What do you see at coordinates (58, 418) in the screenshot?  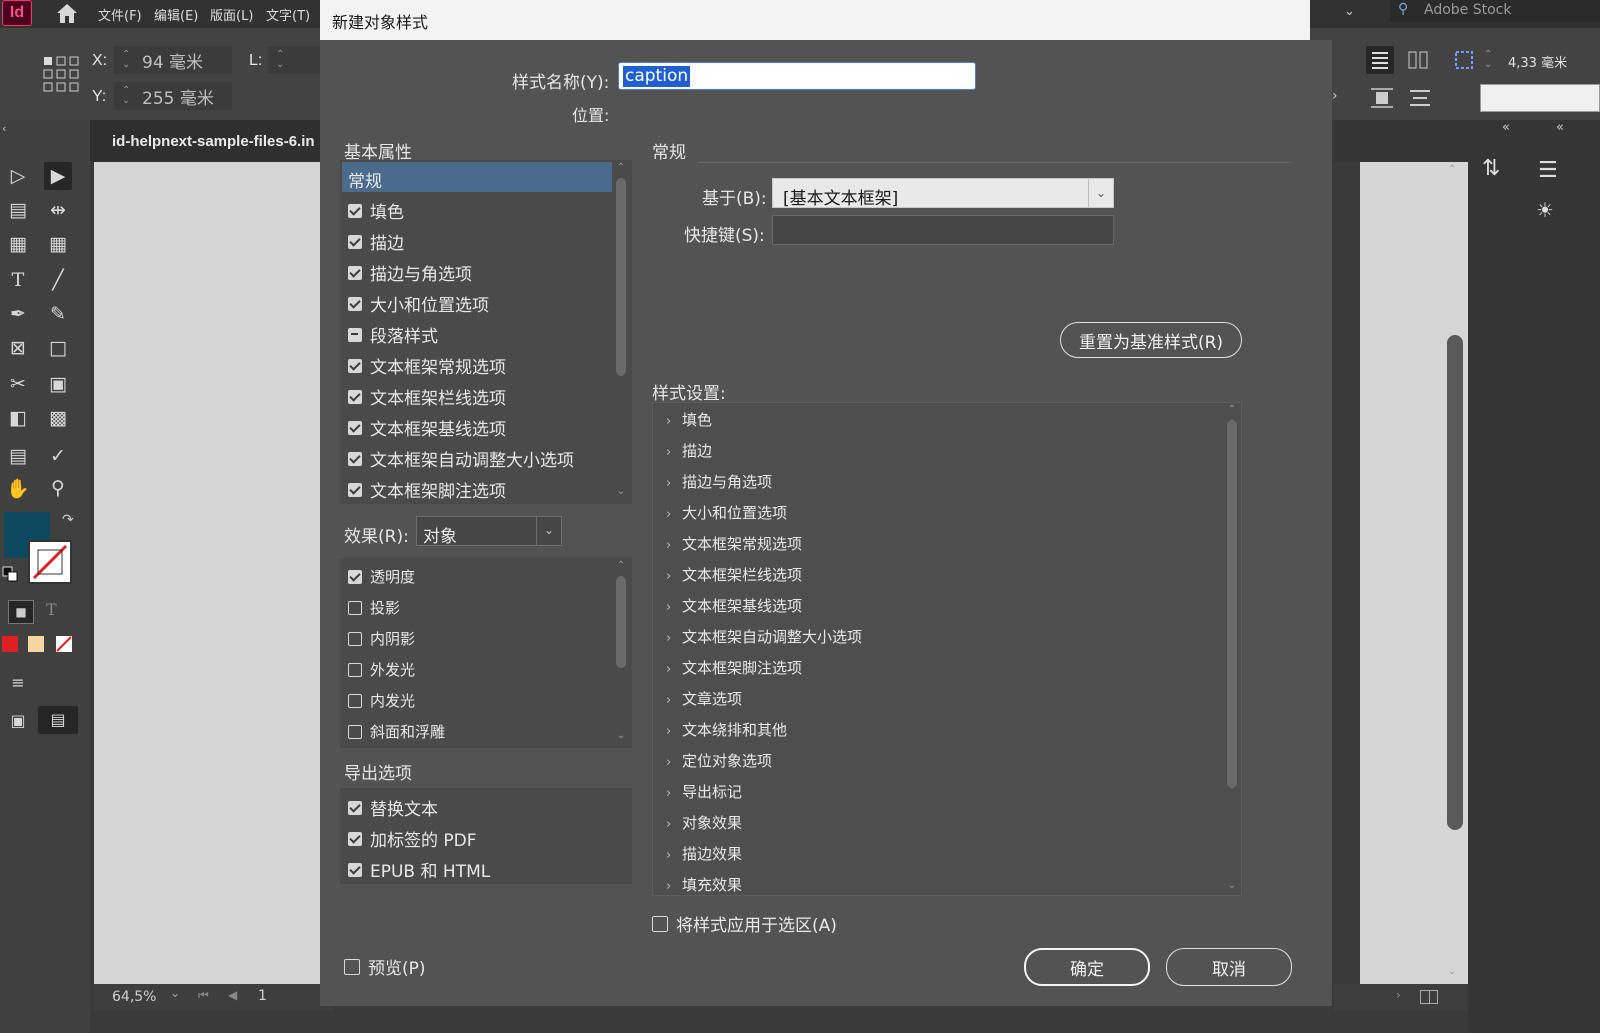 I see `gradient-feather-tool-icon: ▩` at bounding box center [58, 418].